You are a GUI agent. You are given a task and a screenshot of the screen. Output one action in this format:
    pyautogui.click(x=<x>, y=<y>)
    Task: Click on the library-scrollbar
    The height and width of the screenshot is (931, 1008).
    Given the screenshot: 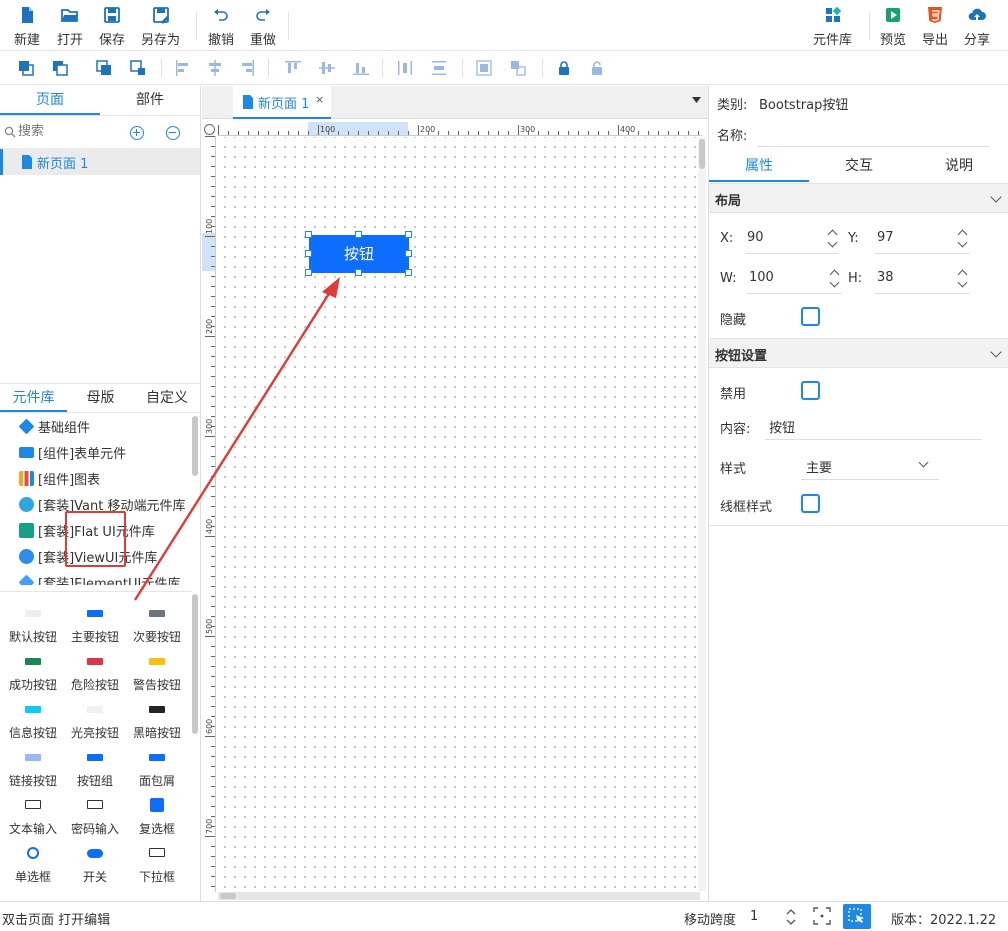 What is the action you would take?
    pyautogui.click(x=195, y=446)
    